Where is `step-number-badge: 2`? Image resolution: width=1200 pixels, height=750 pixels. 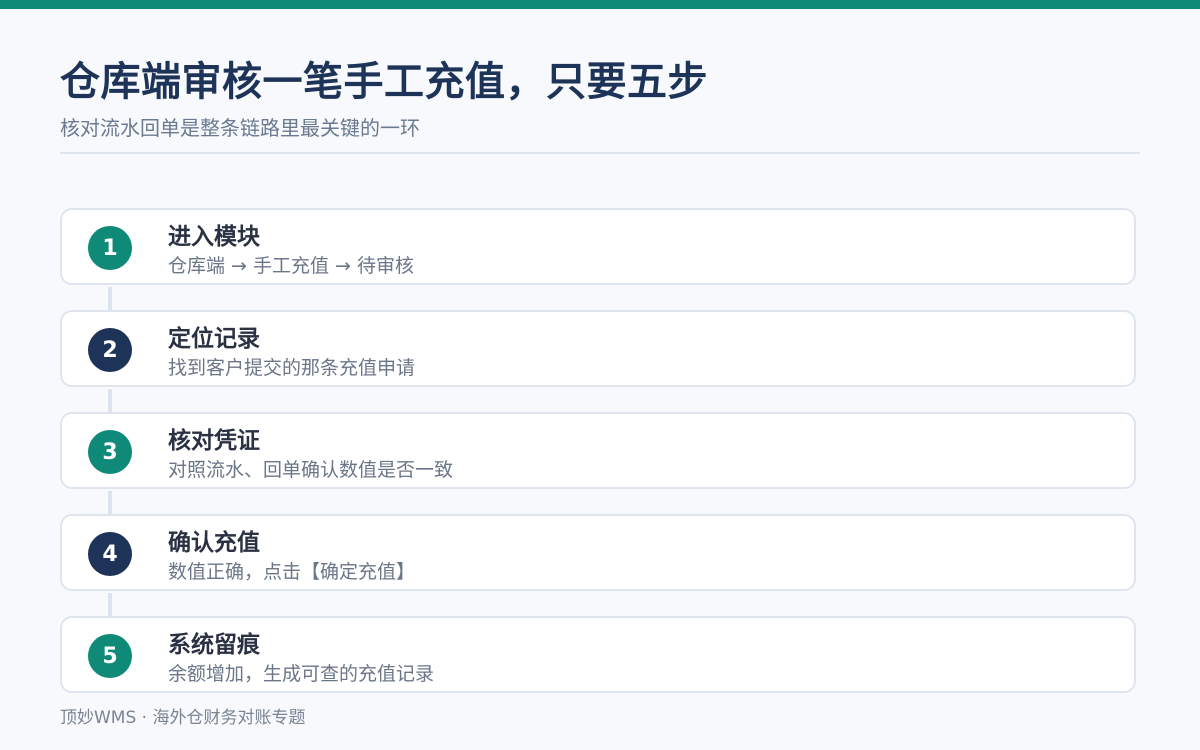 step-number-badge: 2 is located at coordinates (110, 350).